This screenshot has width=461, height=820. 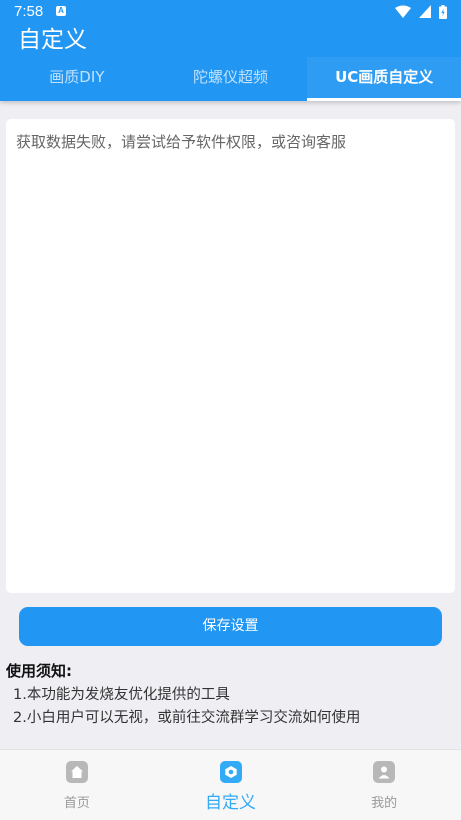 What do you see at coordinates (384, 803) in the screenshot?
I see `nav-label-profile: 我的` at bounding box center [384, 803].